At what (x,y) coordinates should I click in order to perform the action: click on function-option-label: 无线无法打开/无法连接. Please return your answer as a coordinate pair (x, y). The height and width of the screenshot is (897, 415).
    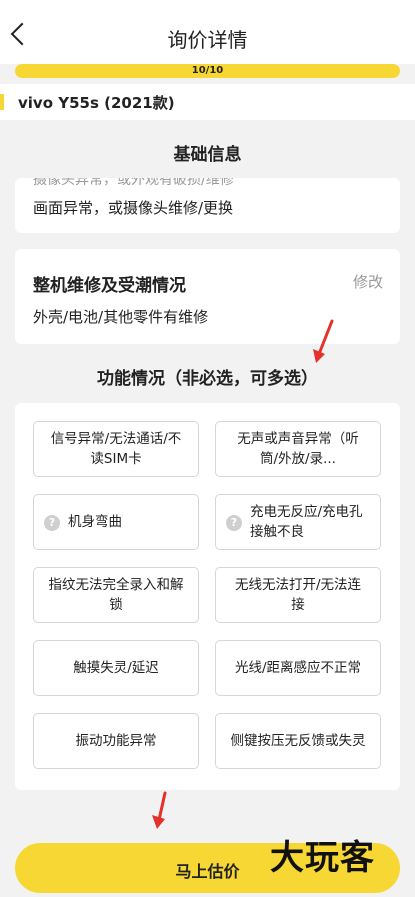
    Looking at the image, I should click on (298, 595).